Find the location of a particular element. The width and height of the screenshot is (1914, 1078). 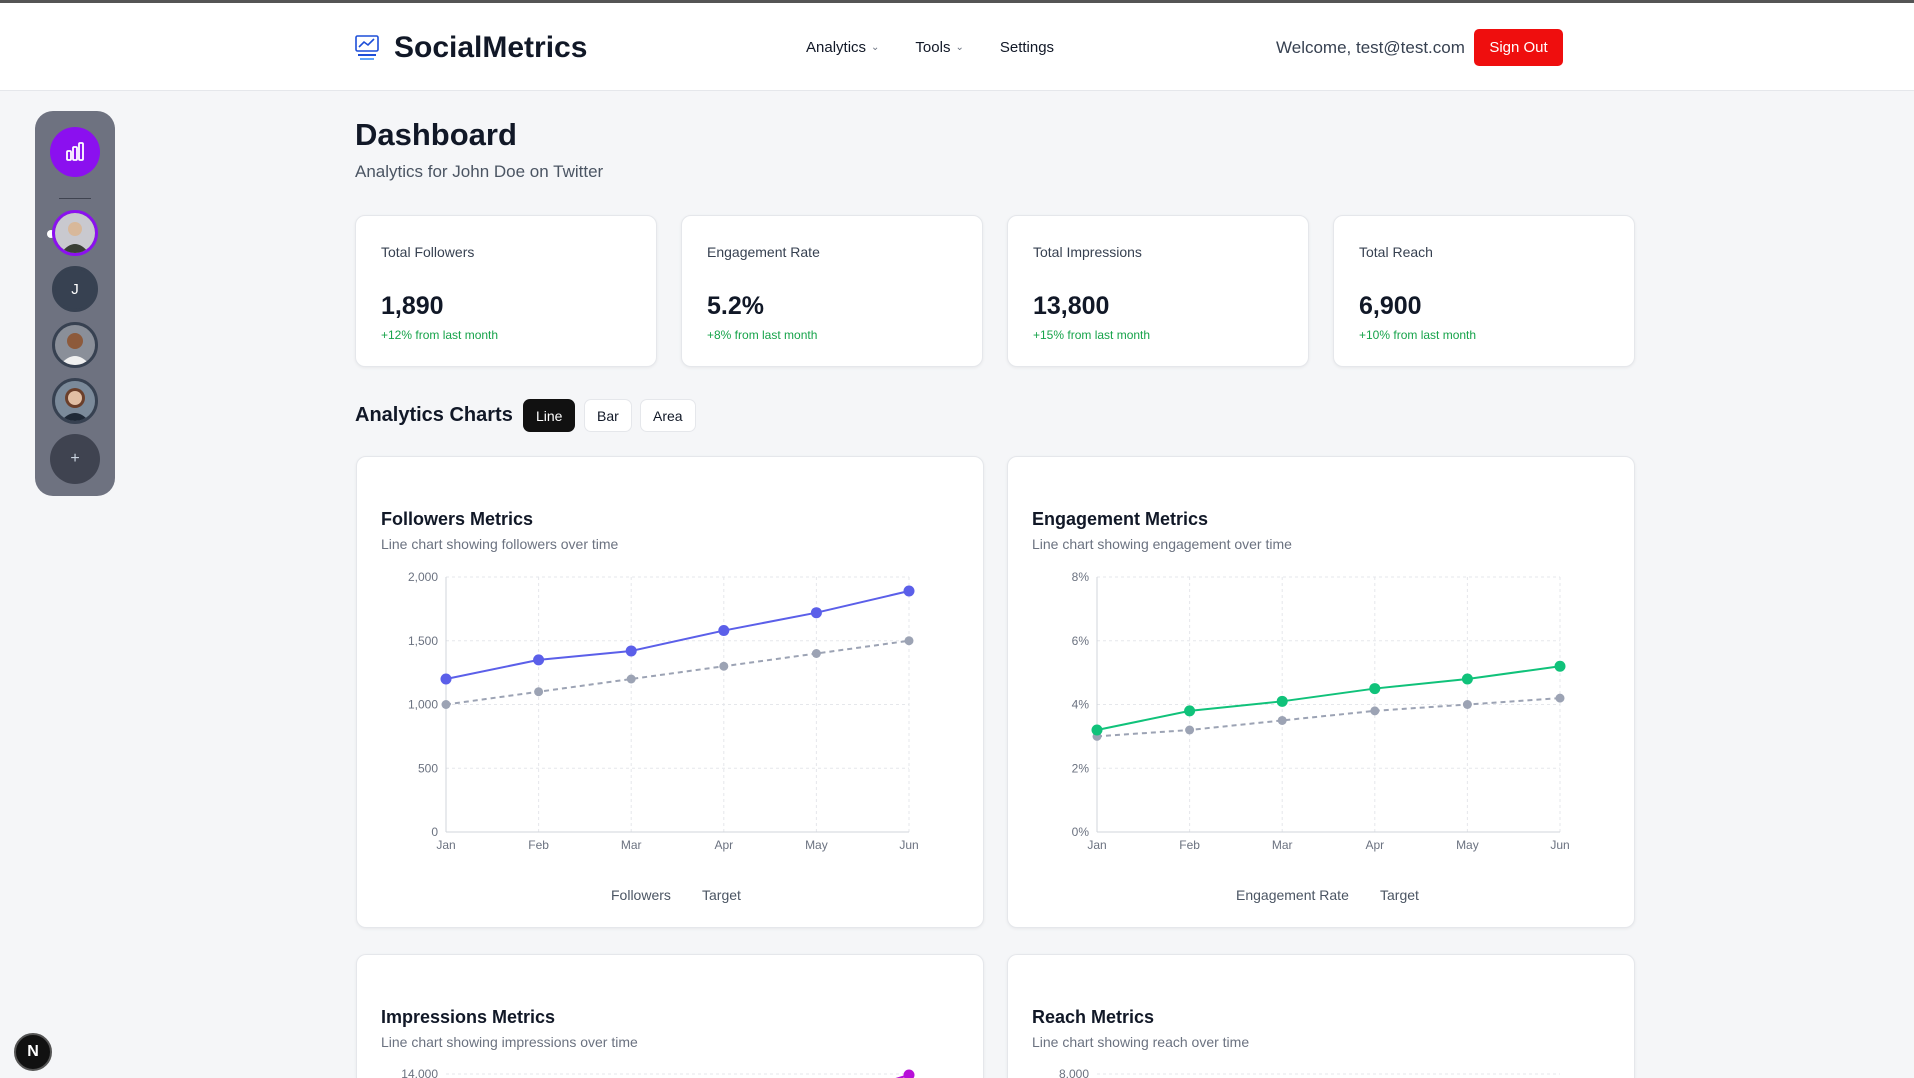

welcome-text: Welcome, test@test.com is located at coordinates (1370, 47).